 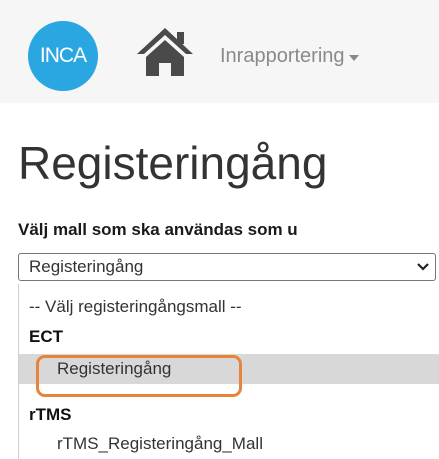 What do you see at coordinates (158, 229) in the screenshot?
I see `template-select-label: Välj mall som ska användas som u` at bounding box center [158, 229].